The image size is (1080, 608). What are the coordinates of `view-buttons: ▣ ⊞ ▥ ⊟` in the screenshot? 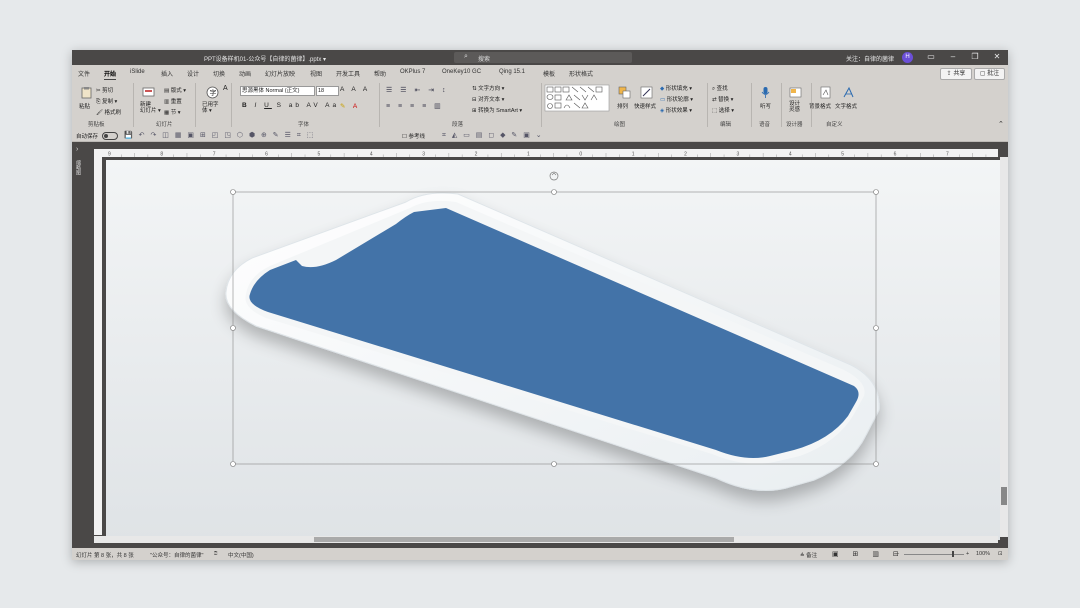 It's located at (868, 554).